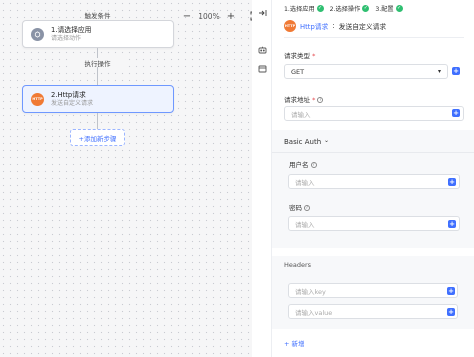  What do you see at coordinates (366, 71) in the screenshot?
I see `method-select: GET ▾` at bounding box center [366, 71].